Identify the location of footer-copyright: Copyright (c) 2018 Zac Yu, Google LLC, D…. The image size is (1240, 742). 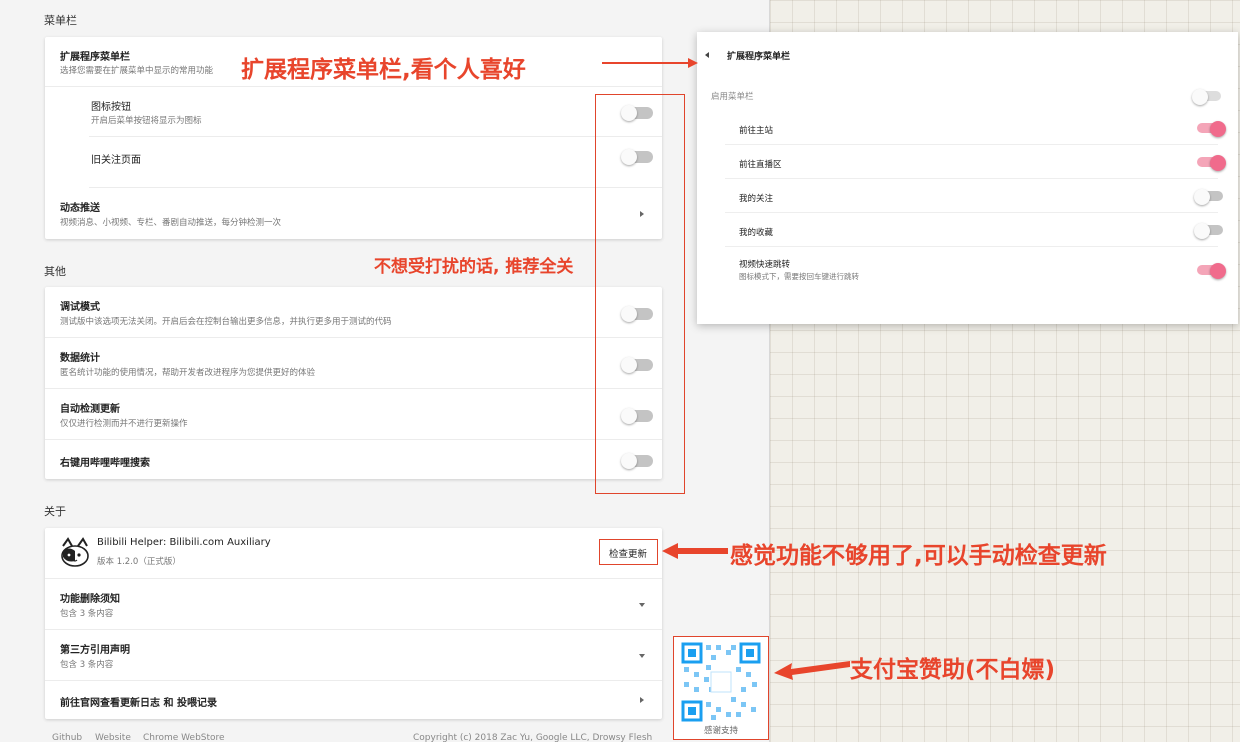
(533, 737).